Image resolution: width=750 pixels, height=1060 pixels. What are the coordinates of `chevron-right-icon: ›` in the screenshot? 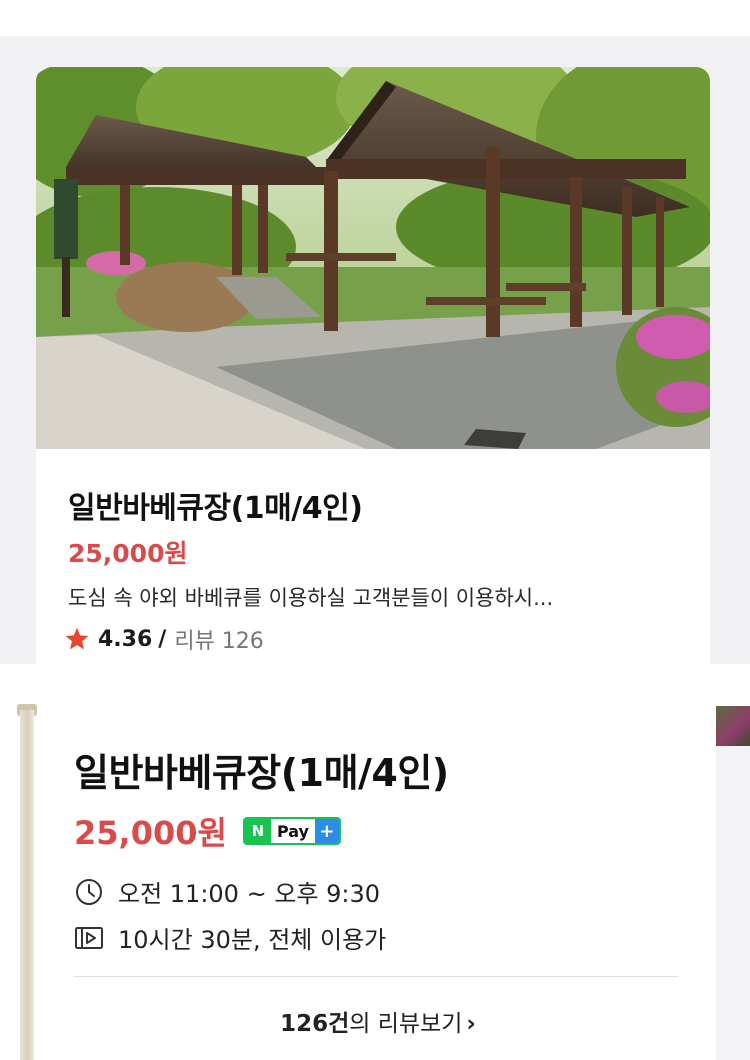 It's located at (471, 1024).